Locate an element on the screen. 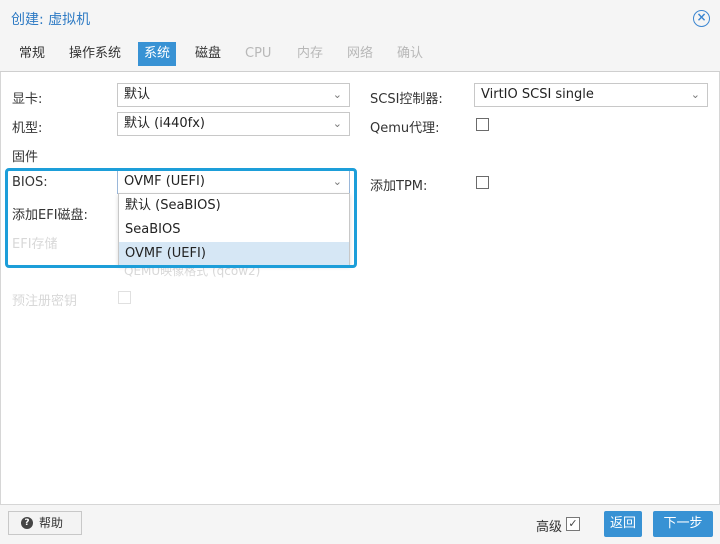  pre-enroll-keys-checkbox is located at coordinates (124, 297).